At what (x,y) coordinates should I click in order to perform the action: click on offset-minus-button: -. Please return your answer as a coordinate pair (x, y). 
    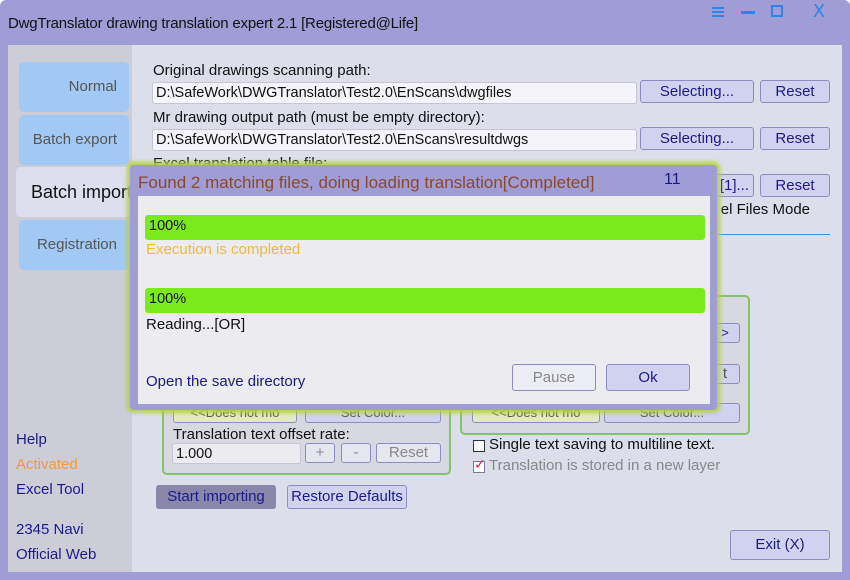
    Looking at the image, I should click on (356, 453).